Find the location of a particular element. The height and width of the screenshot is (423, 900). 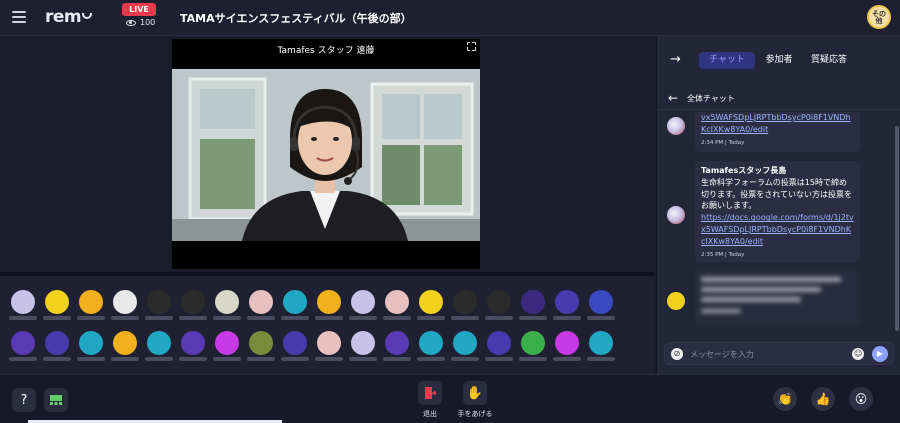

leave-button is located at coordinates (430, 393).